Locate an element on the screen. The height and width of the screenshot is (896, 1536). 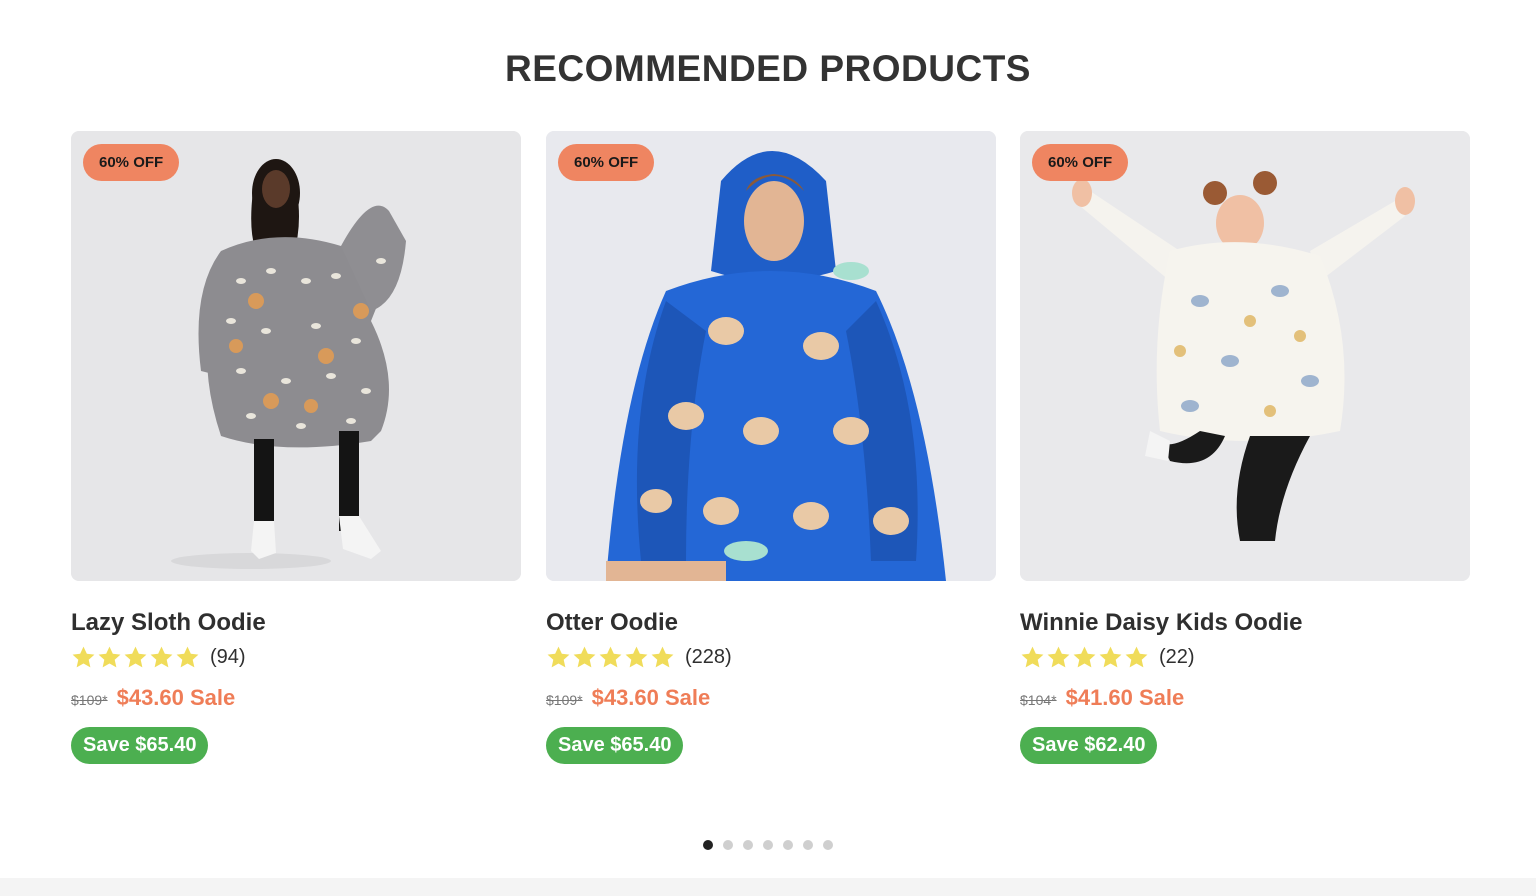
sale-price: $41.60 Sale is located at coordinates (1125, 697).